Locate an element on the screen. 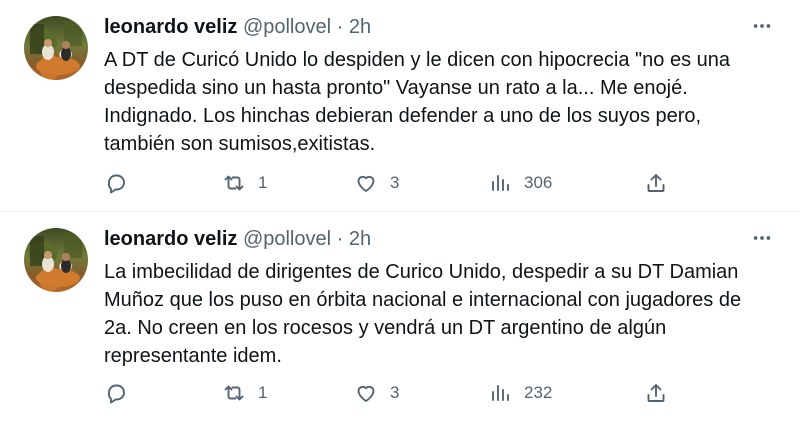  views-button: 306 is located at coordinates (520, 183).